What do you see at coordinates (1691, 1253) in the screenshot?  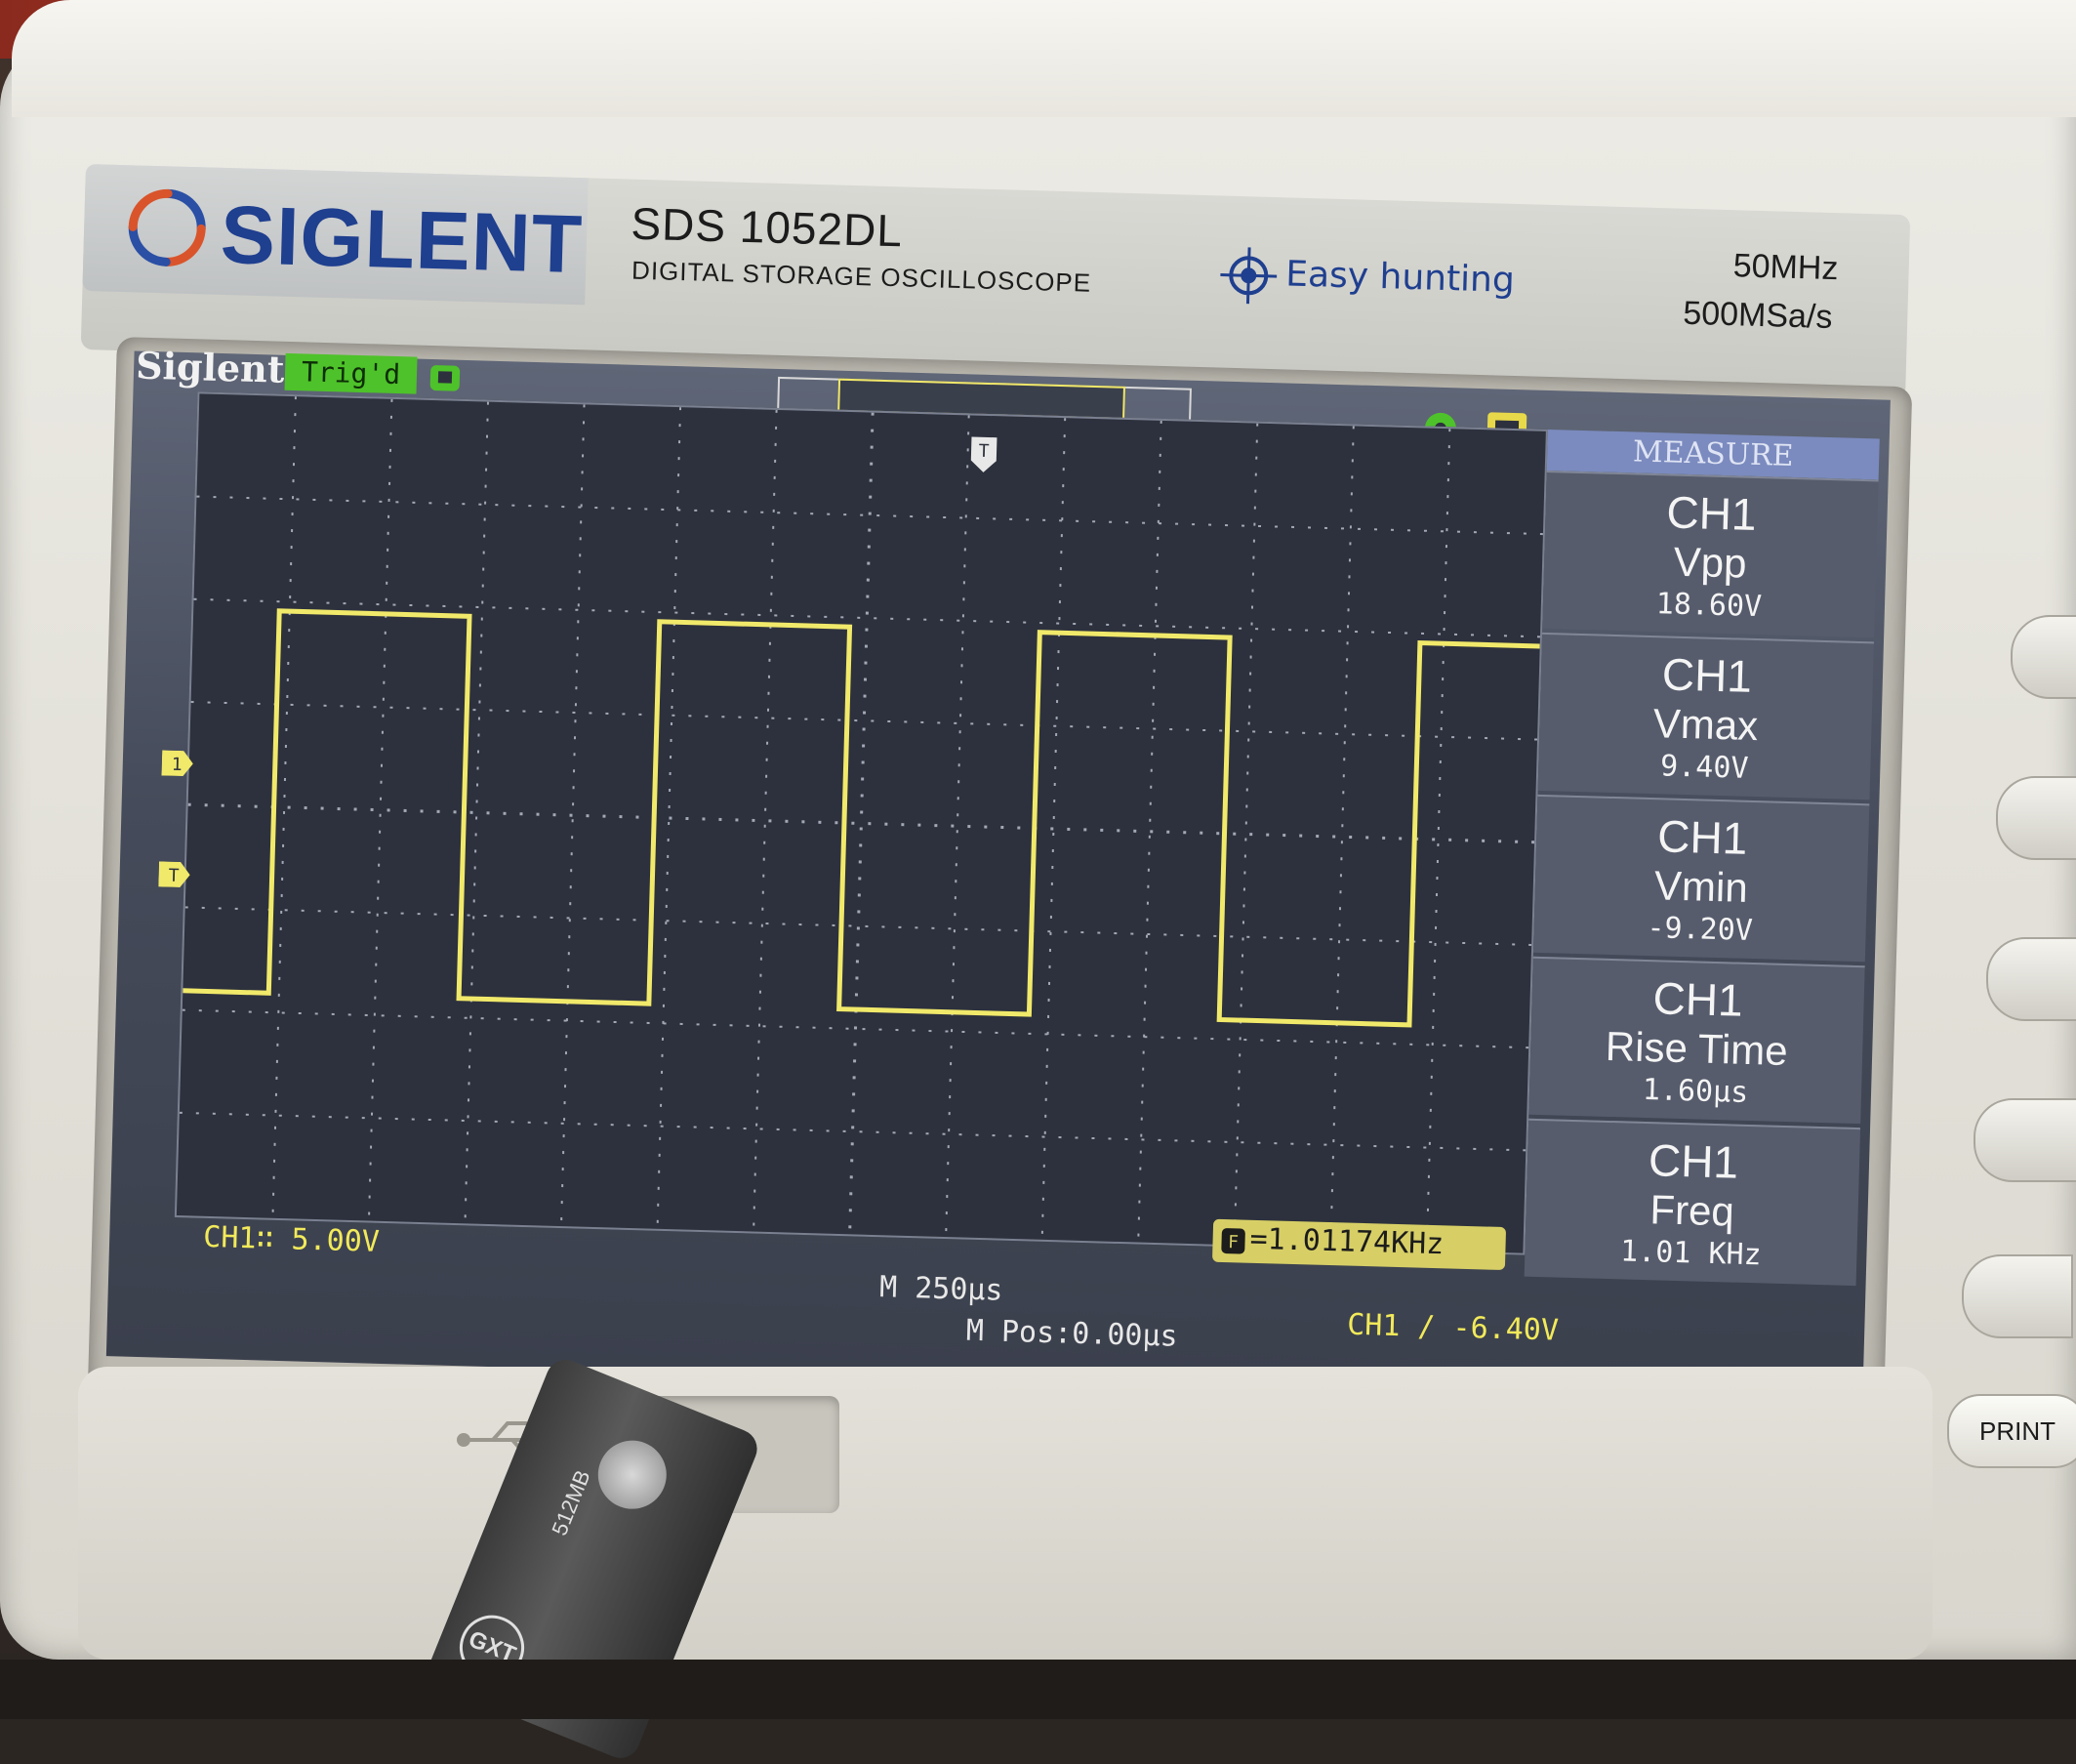 I see `measure-value: 1.01 KHz` at bounding box center [1691, 1253].